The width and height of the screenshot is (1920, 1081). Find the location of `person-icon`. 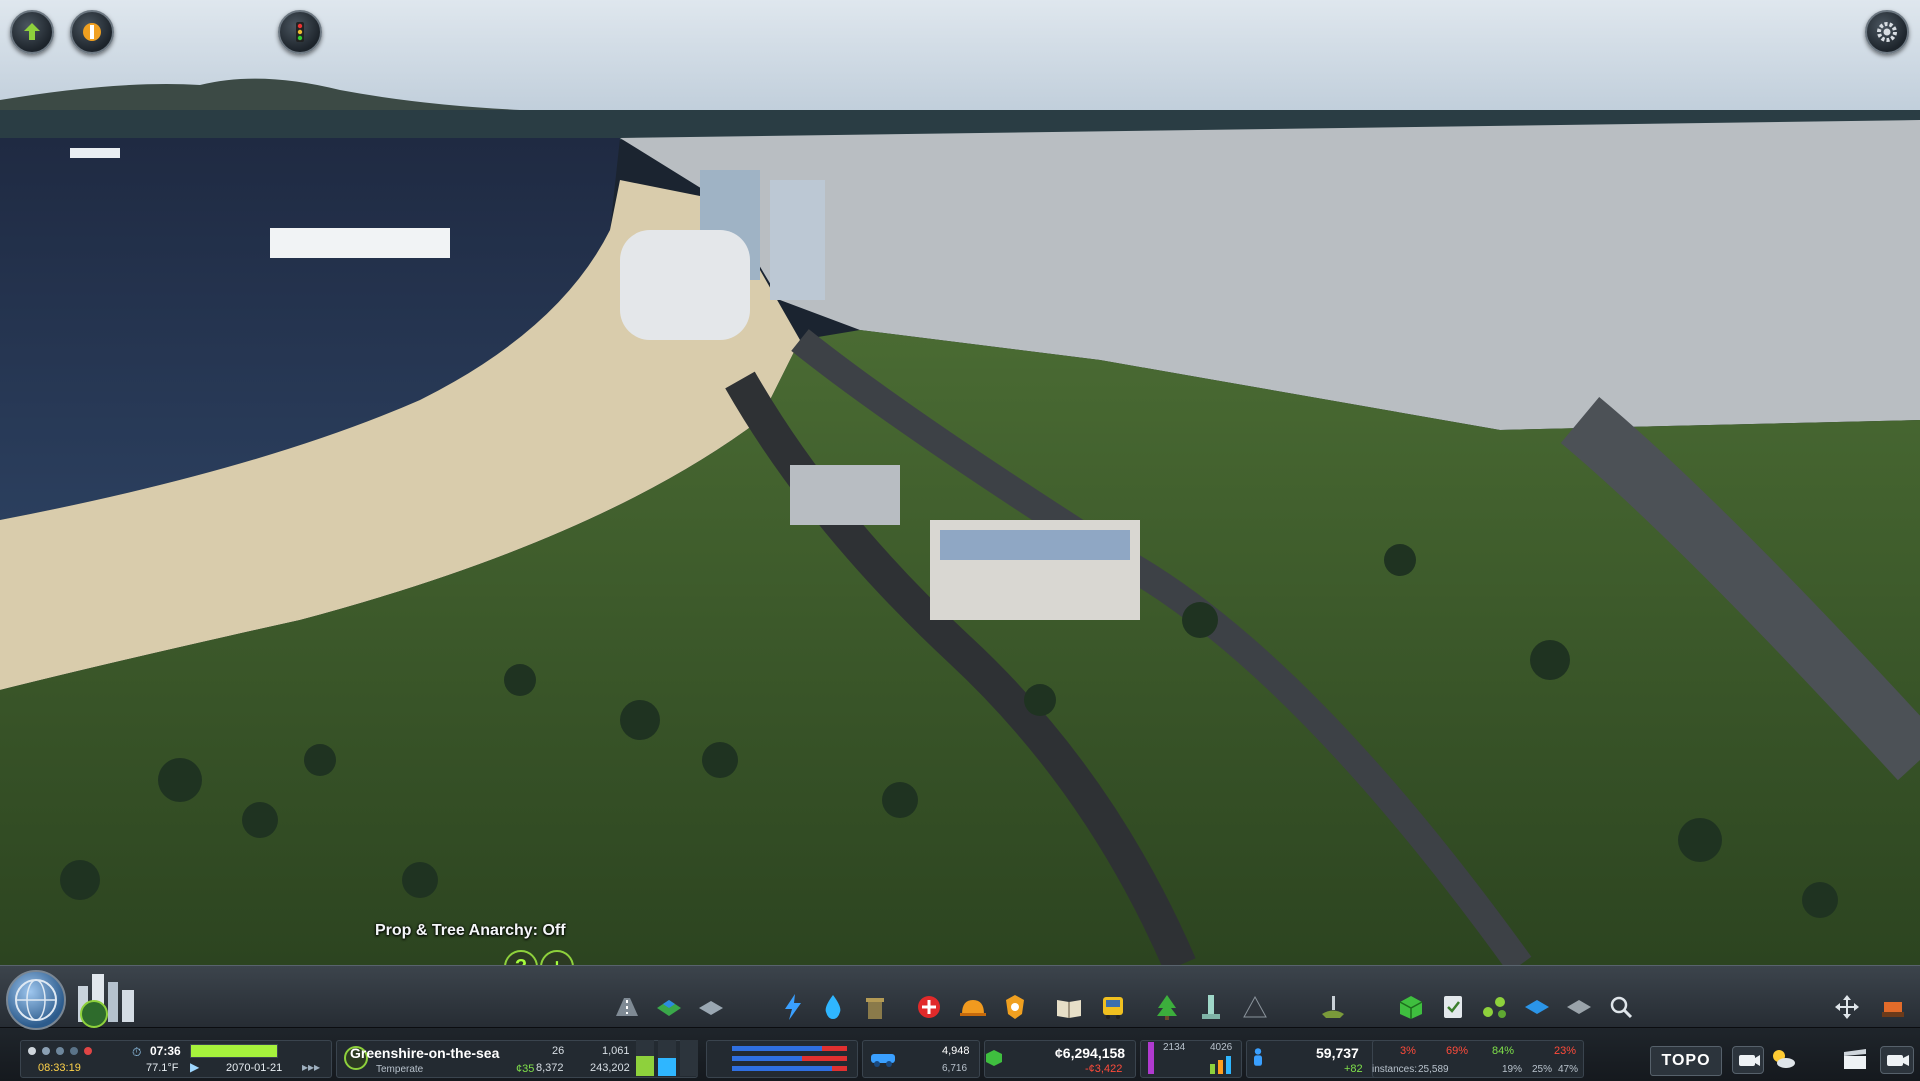

person-icon is located at coordinates (1258, 1057).